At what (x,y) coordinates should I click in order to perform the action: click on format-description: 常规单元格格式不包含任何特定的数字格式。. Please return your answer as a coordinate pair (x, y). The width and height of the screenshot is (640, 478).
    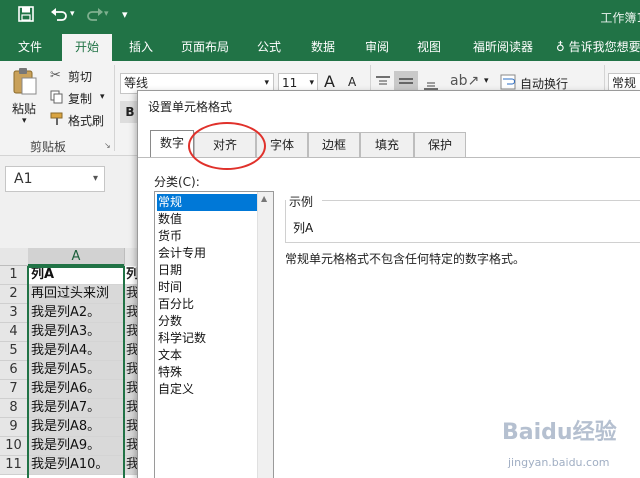
    Looking at the image, I should click on (405, 259).